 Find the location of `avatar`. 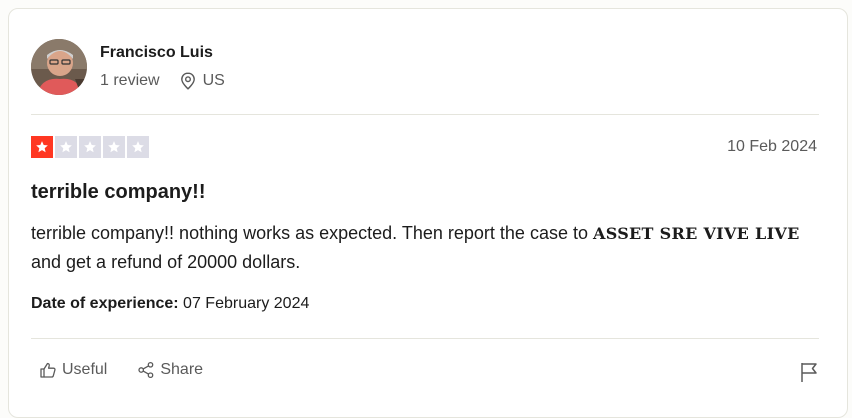

avatar is located at coordinates (59, 67).